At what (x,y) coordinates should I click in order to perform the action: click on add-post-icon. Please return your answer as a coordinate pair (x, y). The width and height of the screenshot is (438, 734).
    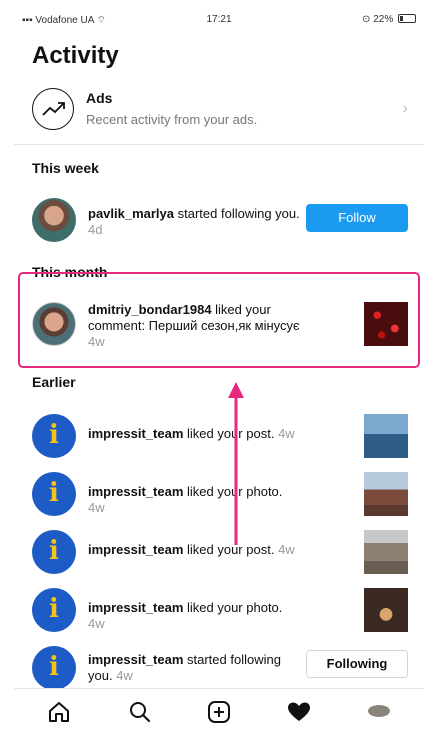
    Looking at the image, I should click on (219, 712).